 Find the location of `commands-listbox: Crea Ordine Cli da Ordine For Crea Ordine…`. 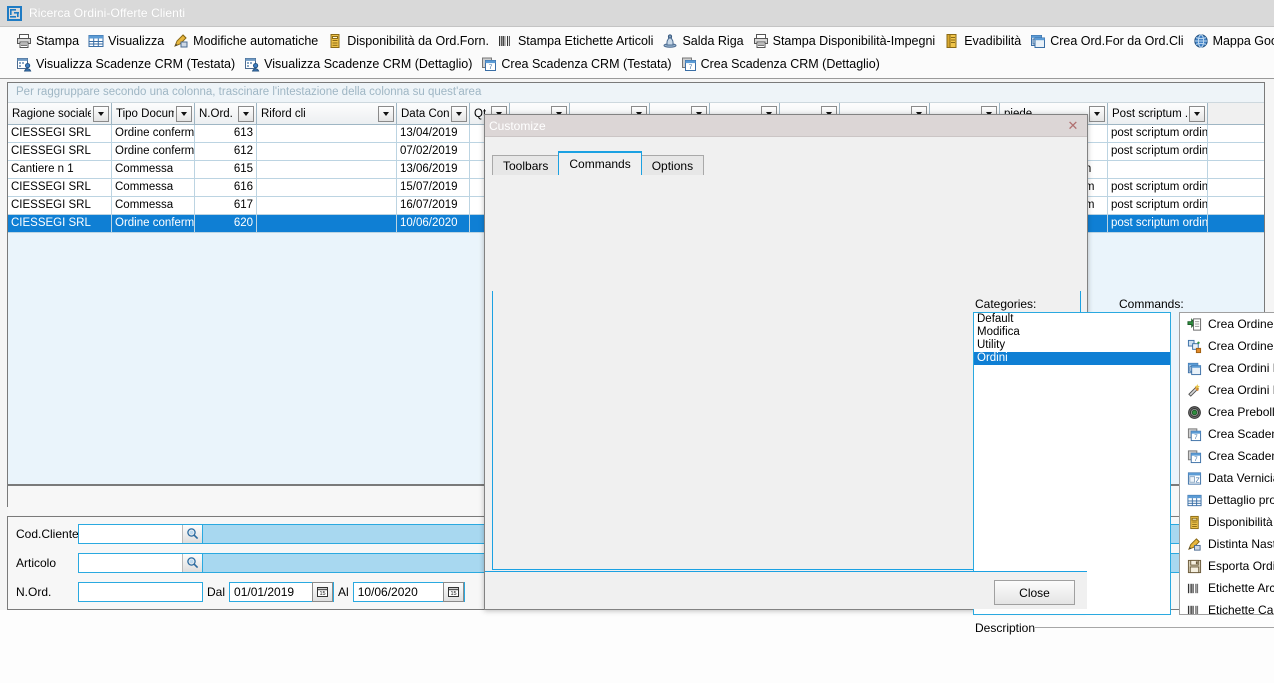

commands-listbox: Crea Ordine Cli da Ordine For Crea Ordine… is located at coordinates (1226, 463).